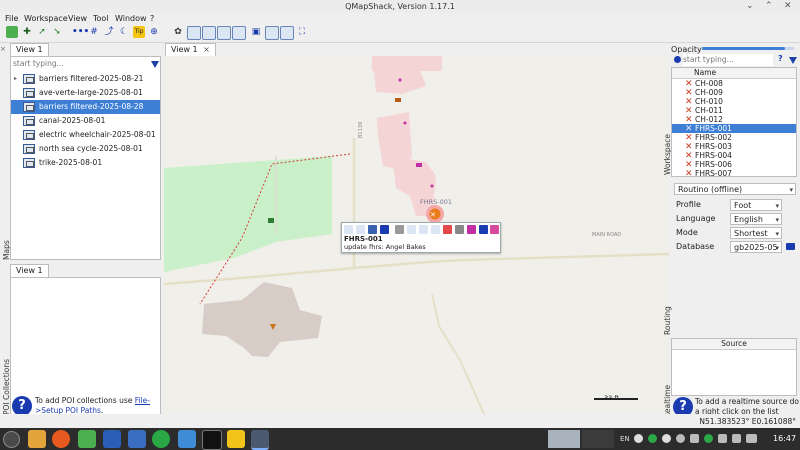 This screenshot has width=800, height=450. What do you see at coordinates (734, 156) in the screenshot?
I see `gis-item: ✕ FHRS-004` at bounding box center [734, 156].